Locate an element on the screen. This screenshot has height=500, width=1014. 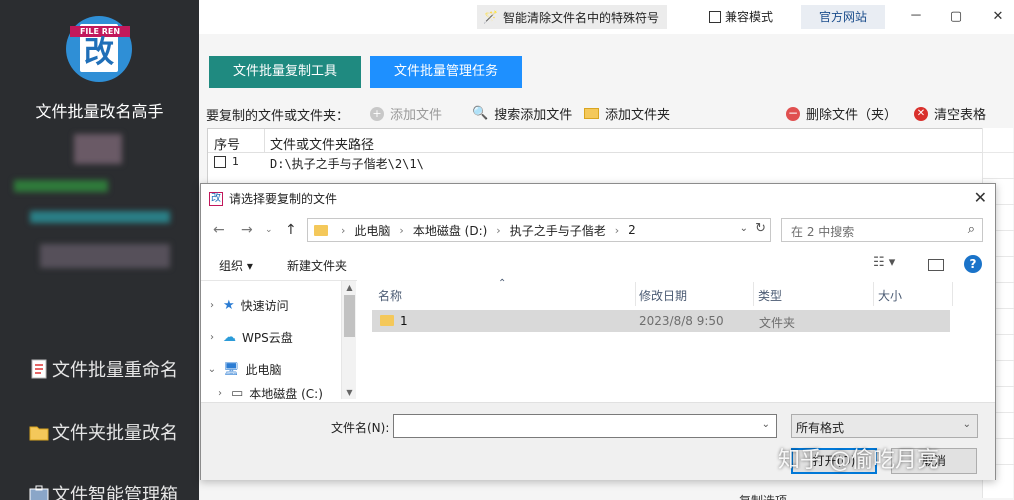
compat-mode-toggle: 兼容模式 is located at coordinates (741, 16).